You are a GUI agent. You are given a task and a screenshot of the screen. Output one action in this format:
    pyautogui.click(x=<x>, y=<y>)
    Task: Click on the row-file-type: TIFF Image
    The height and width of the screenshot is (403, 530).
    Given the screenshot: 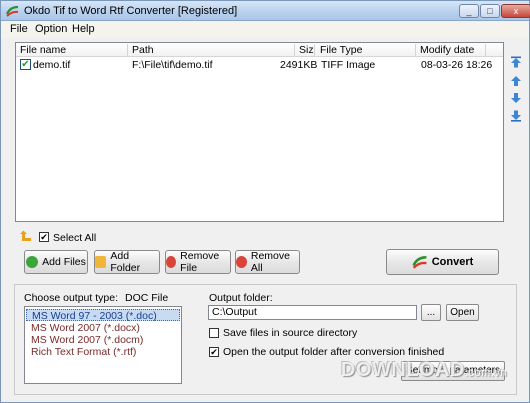 What is the action you would take?
    pyautogui.click(x=348, y=65)
    